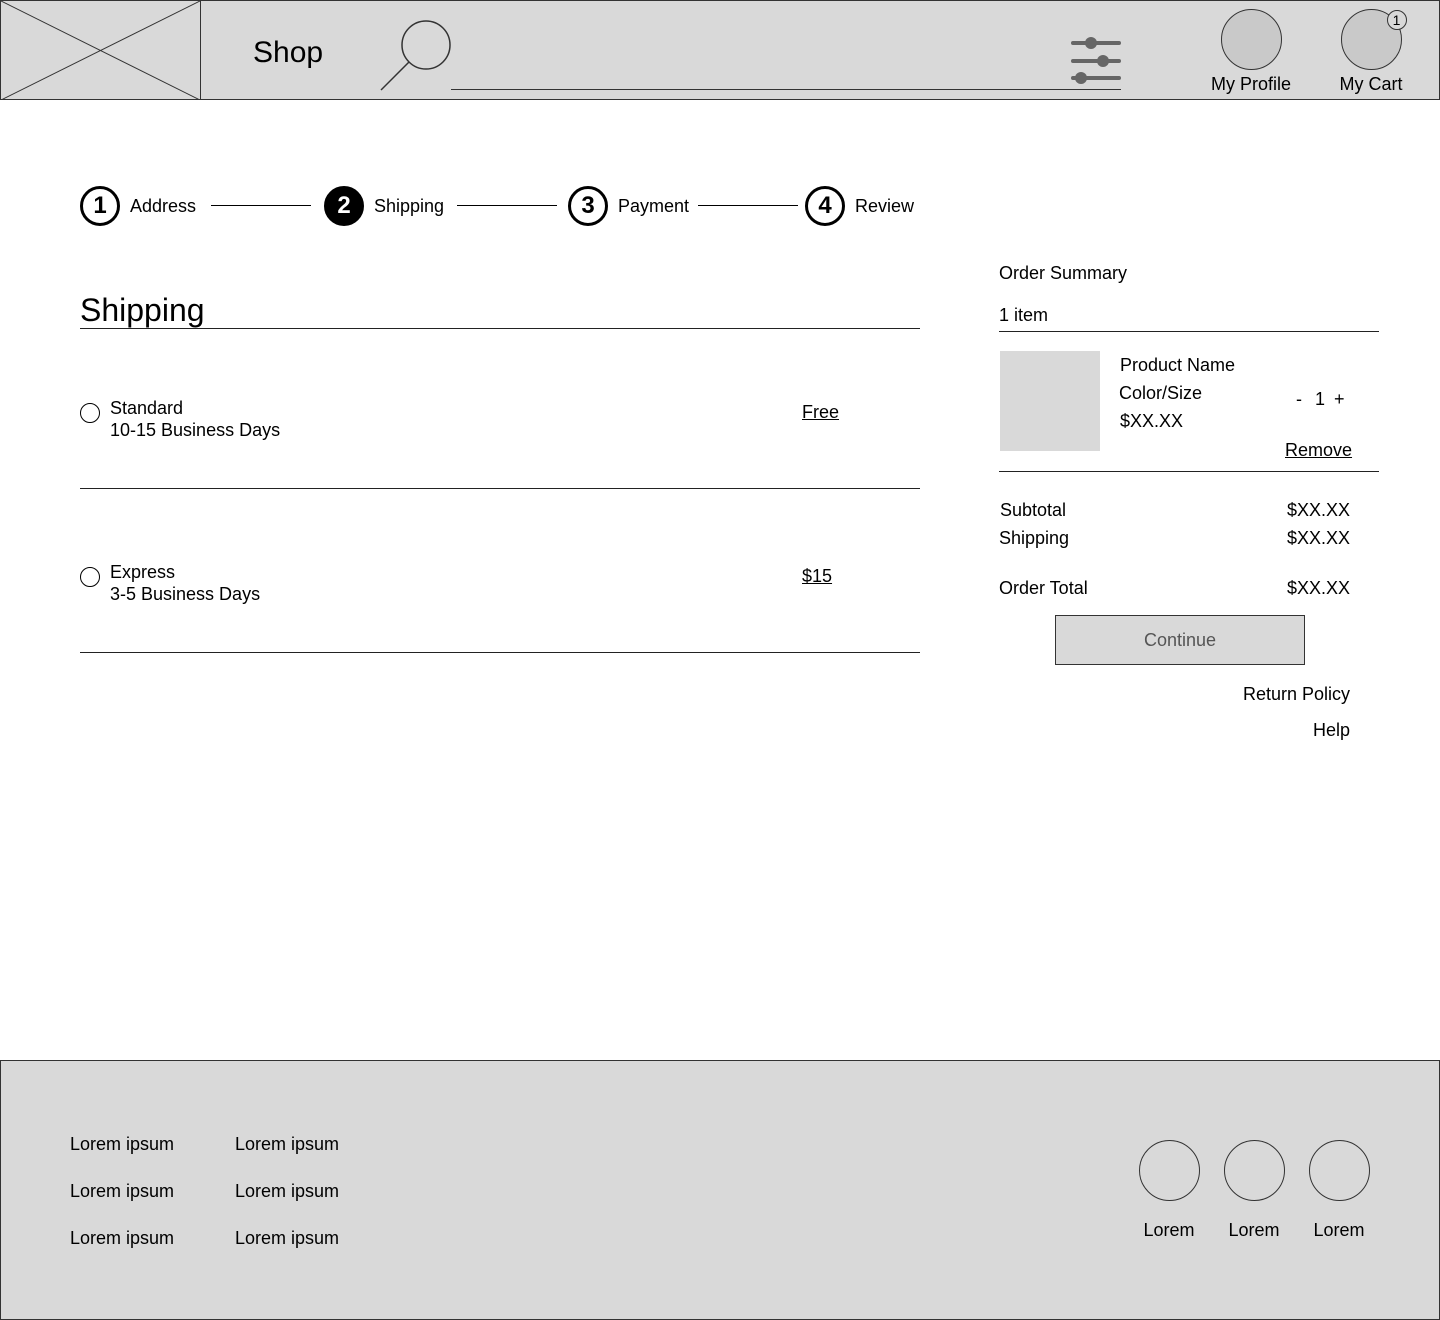 This screenshot has height=1320, width=1440. What do you see at coordinates (1318, 450) in the screenshot?
I see `remove-item-link: Remove` at bounding box center [1318, 450].